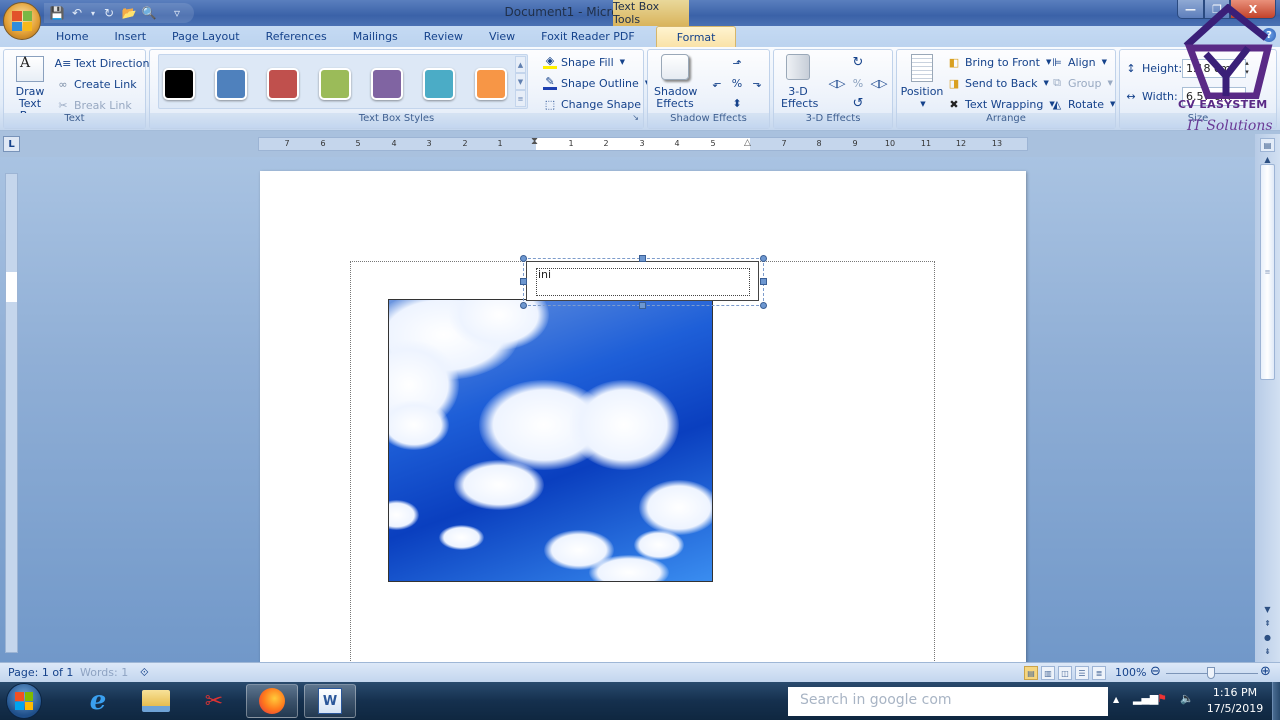 The image size is (1280, 720). What do you see at coordinates (98, 701) in the screenshot?
I see `internet-explorer-button: e` at bounding box center [98, 701].